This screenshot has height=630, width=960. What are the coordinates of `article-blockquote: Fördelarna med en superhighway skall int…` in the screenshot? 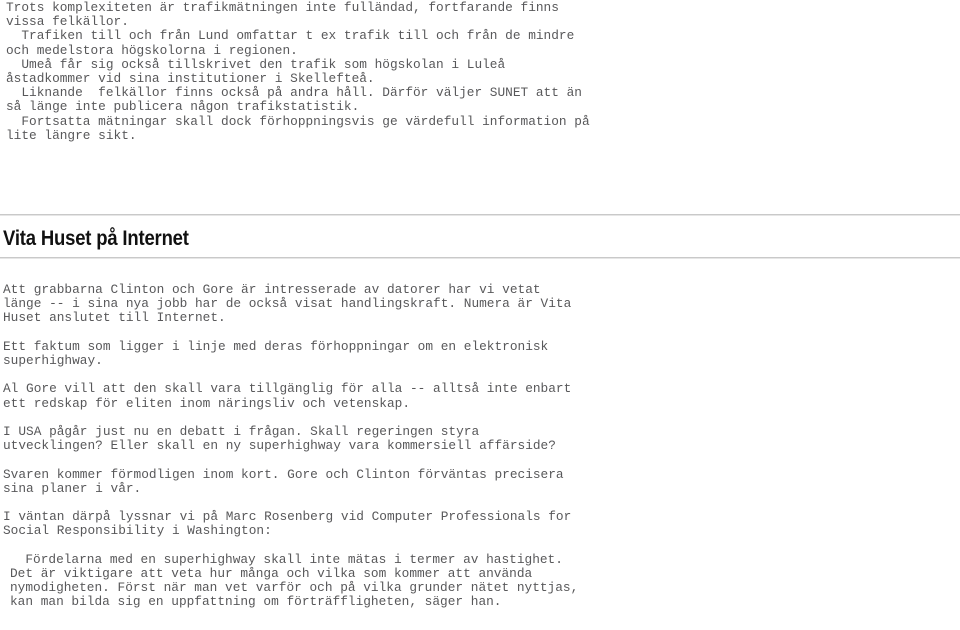 It's located at (294, 580).